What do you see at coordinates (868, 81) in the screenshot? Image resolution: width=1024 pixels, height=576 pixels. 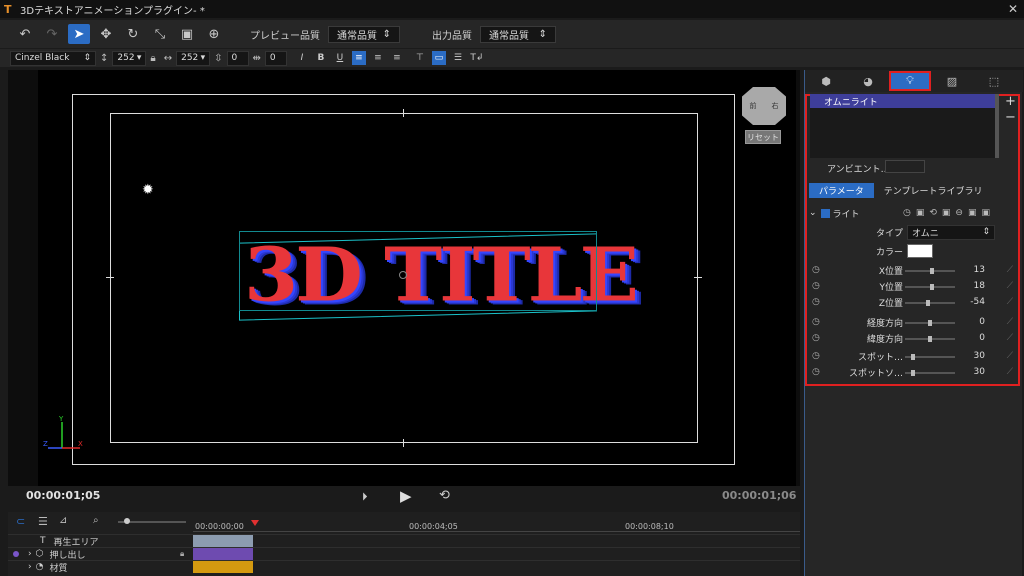 I see `material-tab-icon: ◕` at bounding box center [868, 81].